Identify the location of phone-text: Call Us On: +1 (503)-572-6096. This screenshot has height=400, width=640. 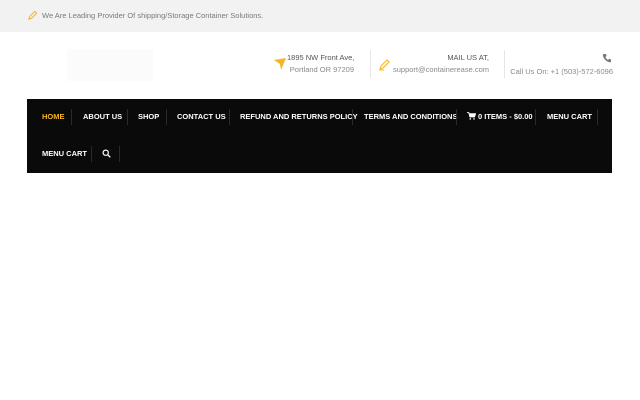
(559, 72).